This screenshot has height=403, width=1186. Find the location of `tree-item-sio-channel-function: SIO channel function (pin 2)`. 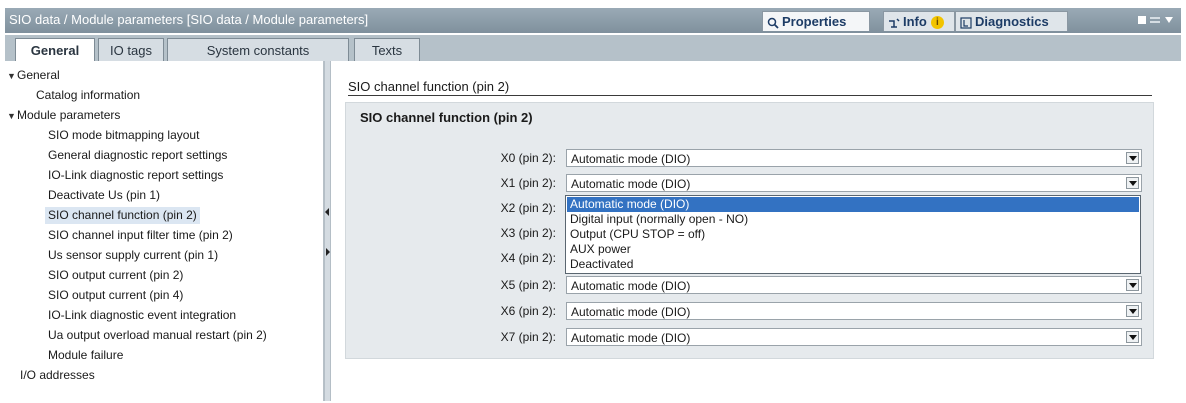

tree-item-sio-channel-function: SIO channel function (pin 2) is located at coordinates (122, 215).